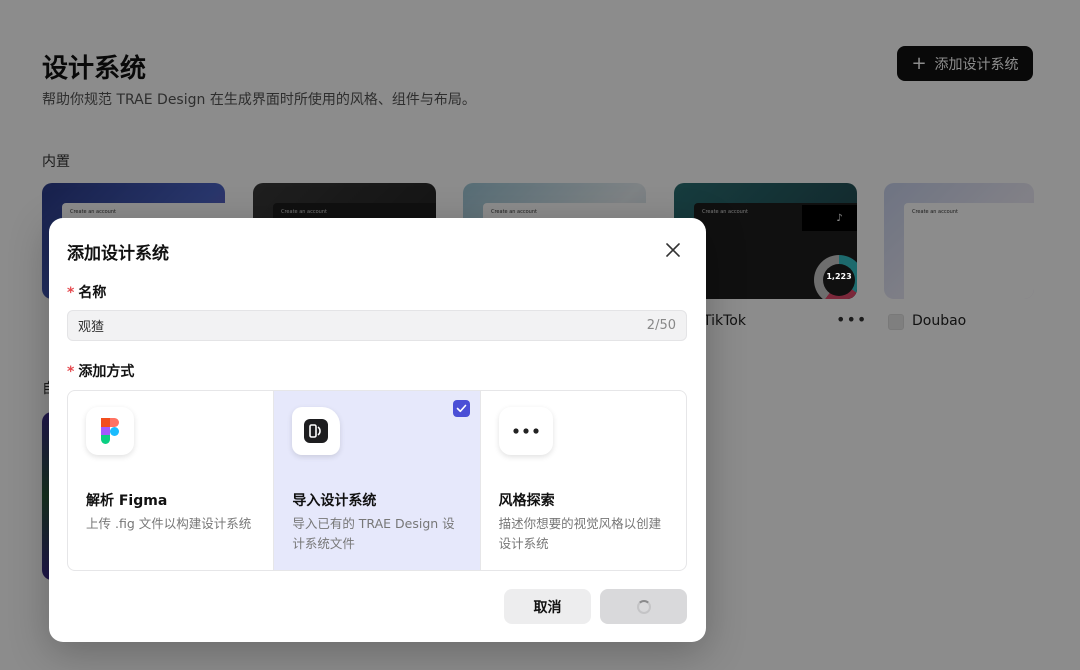  I want to click on name-input, so click(362, 325).